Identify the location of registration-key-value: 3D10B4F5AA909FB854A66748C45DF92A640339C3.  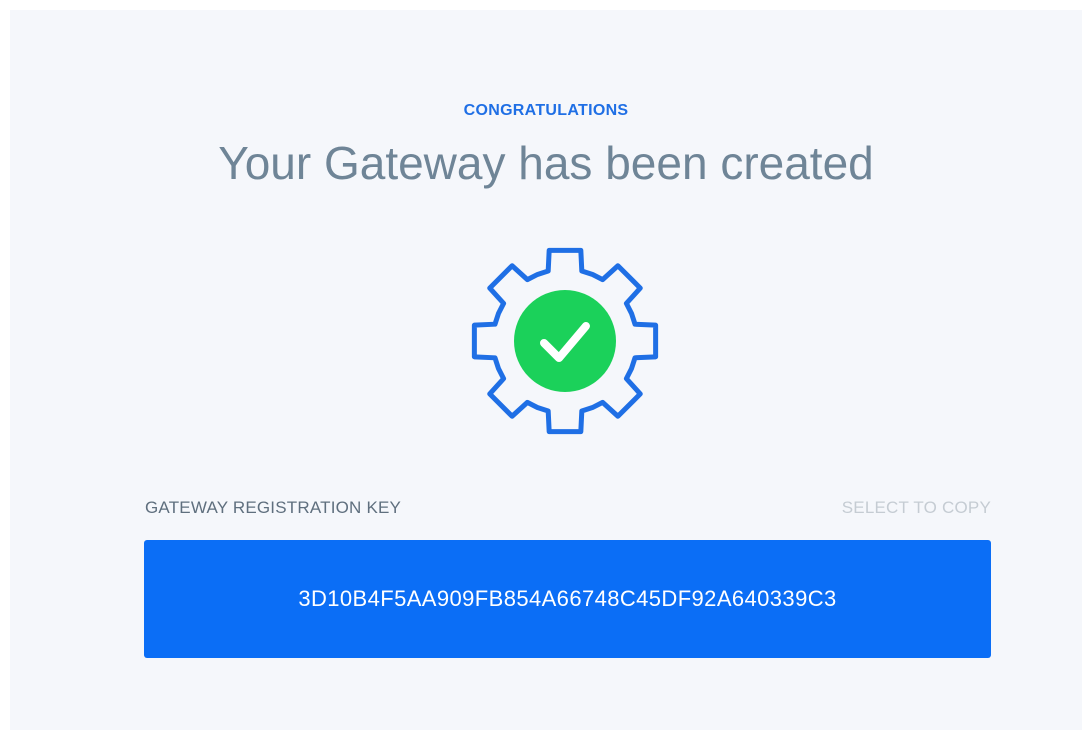
(567, 599).